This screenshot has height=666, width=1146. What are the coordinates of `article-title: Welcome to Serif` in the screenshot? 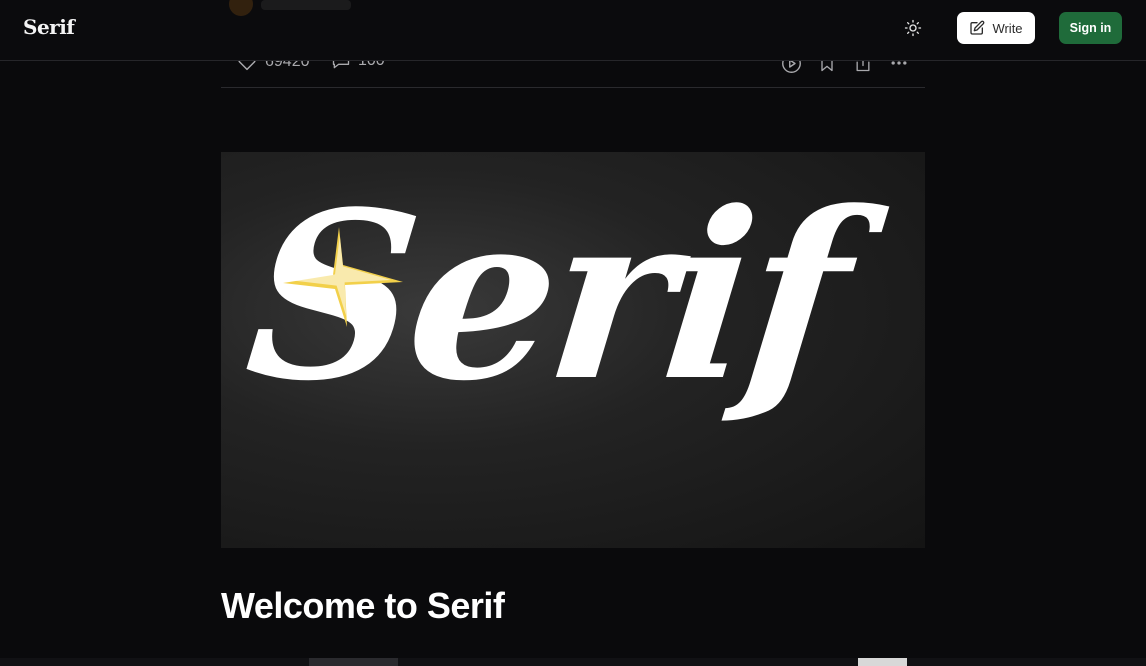 It's located at (363, 605).